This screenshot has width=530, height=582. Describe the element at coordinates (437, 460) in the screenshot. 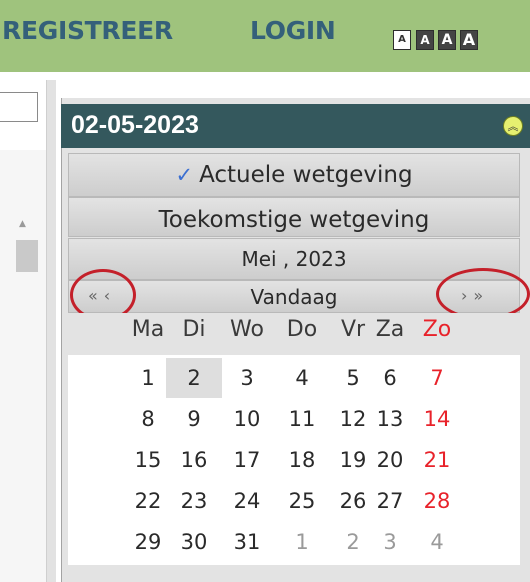

I see `day-cell: 21` at that location.